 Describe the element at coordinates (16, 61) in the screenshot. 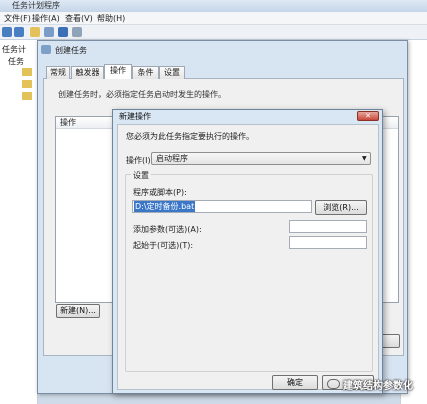

I see `tree-item-library: 任务` at that location.